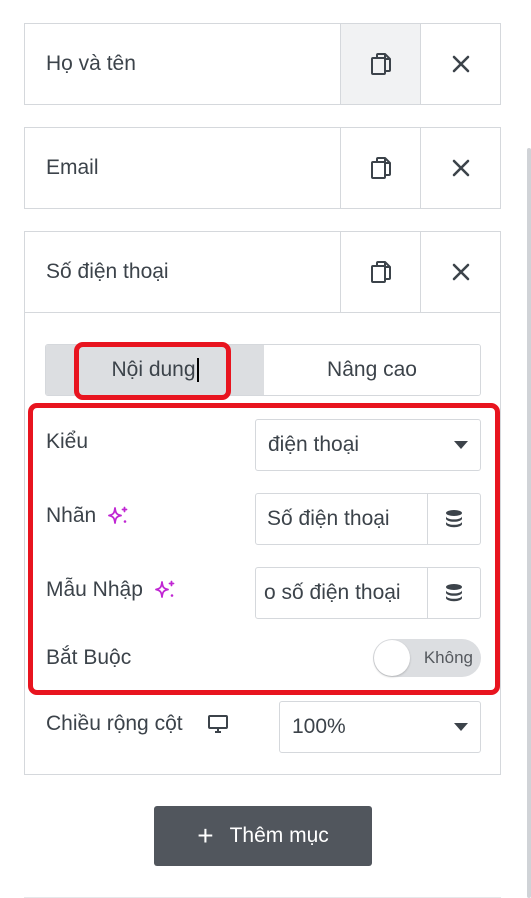 The height and width of the screenshot is (898, 531). What do you see at coordinates (205, 835) in the screenshot?
I see `plus-icon: +` at bounding box center [205, 835].